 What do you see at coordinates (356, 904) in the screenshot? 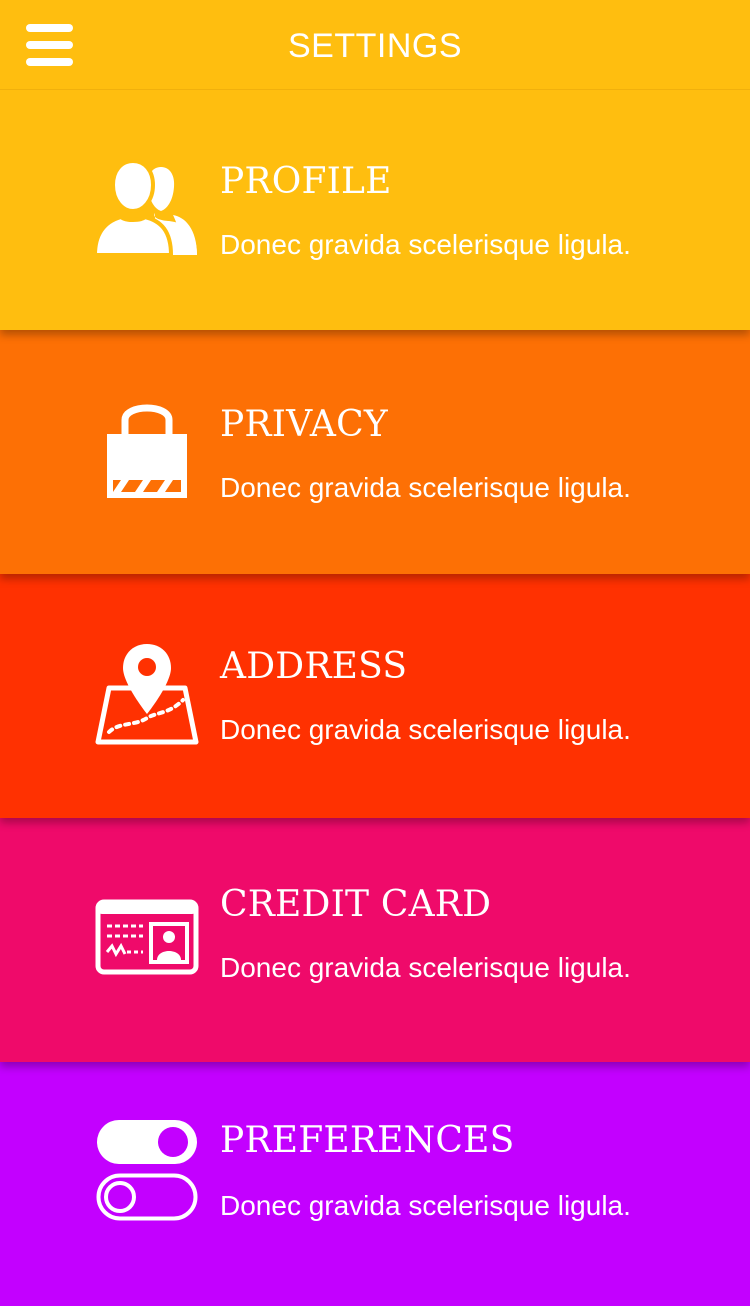
I see `settings-item-title: CREDIT CARD` at bounding box center [356, 904].